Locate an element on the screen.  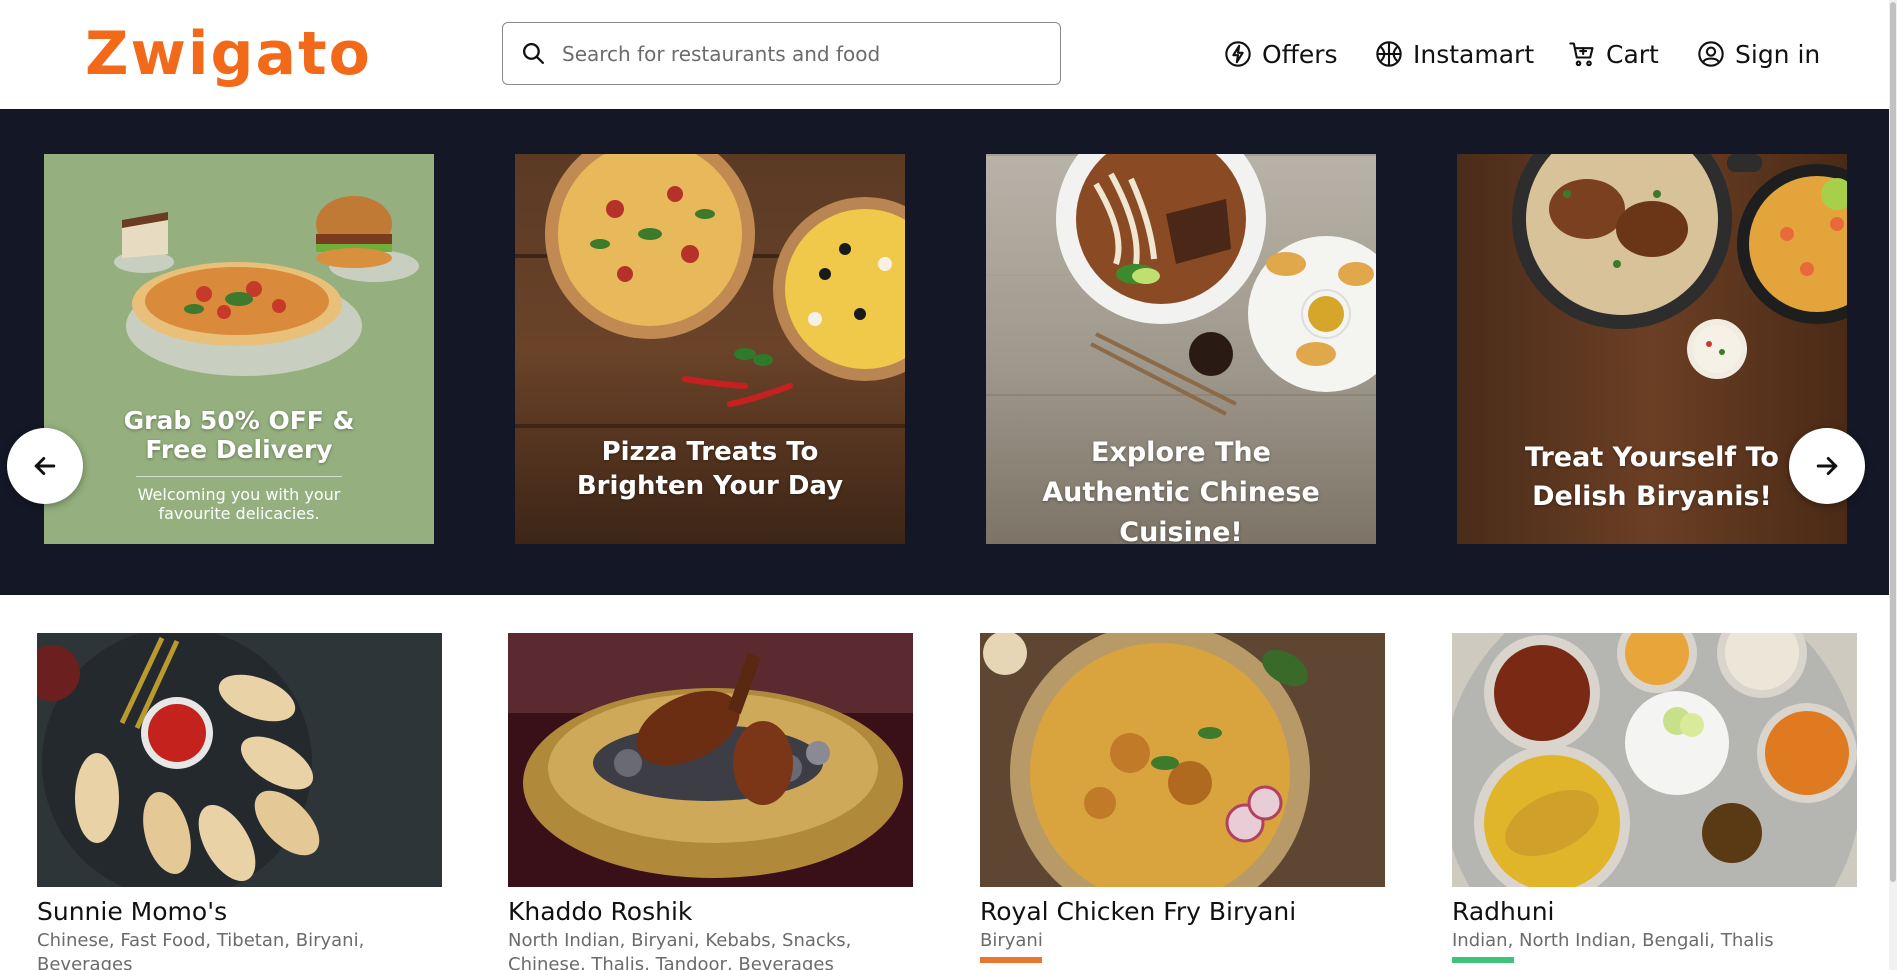
slide-chinese-title: Explore The Authentic Chinese Cuisine! is located at coordinates (1181, 490).